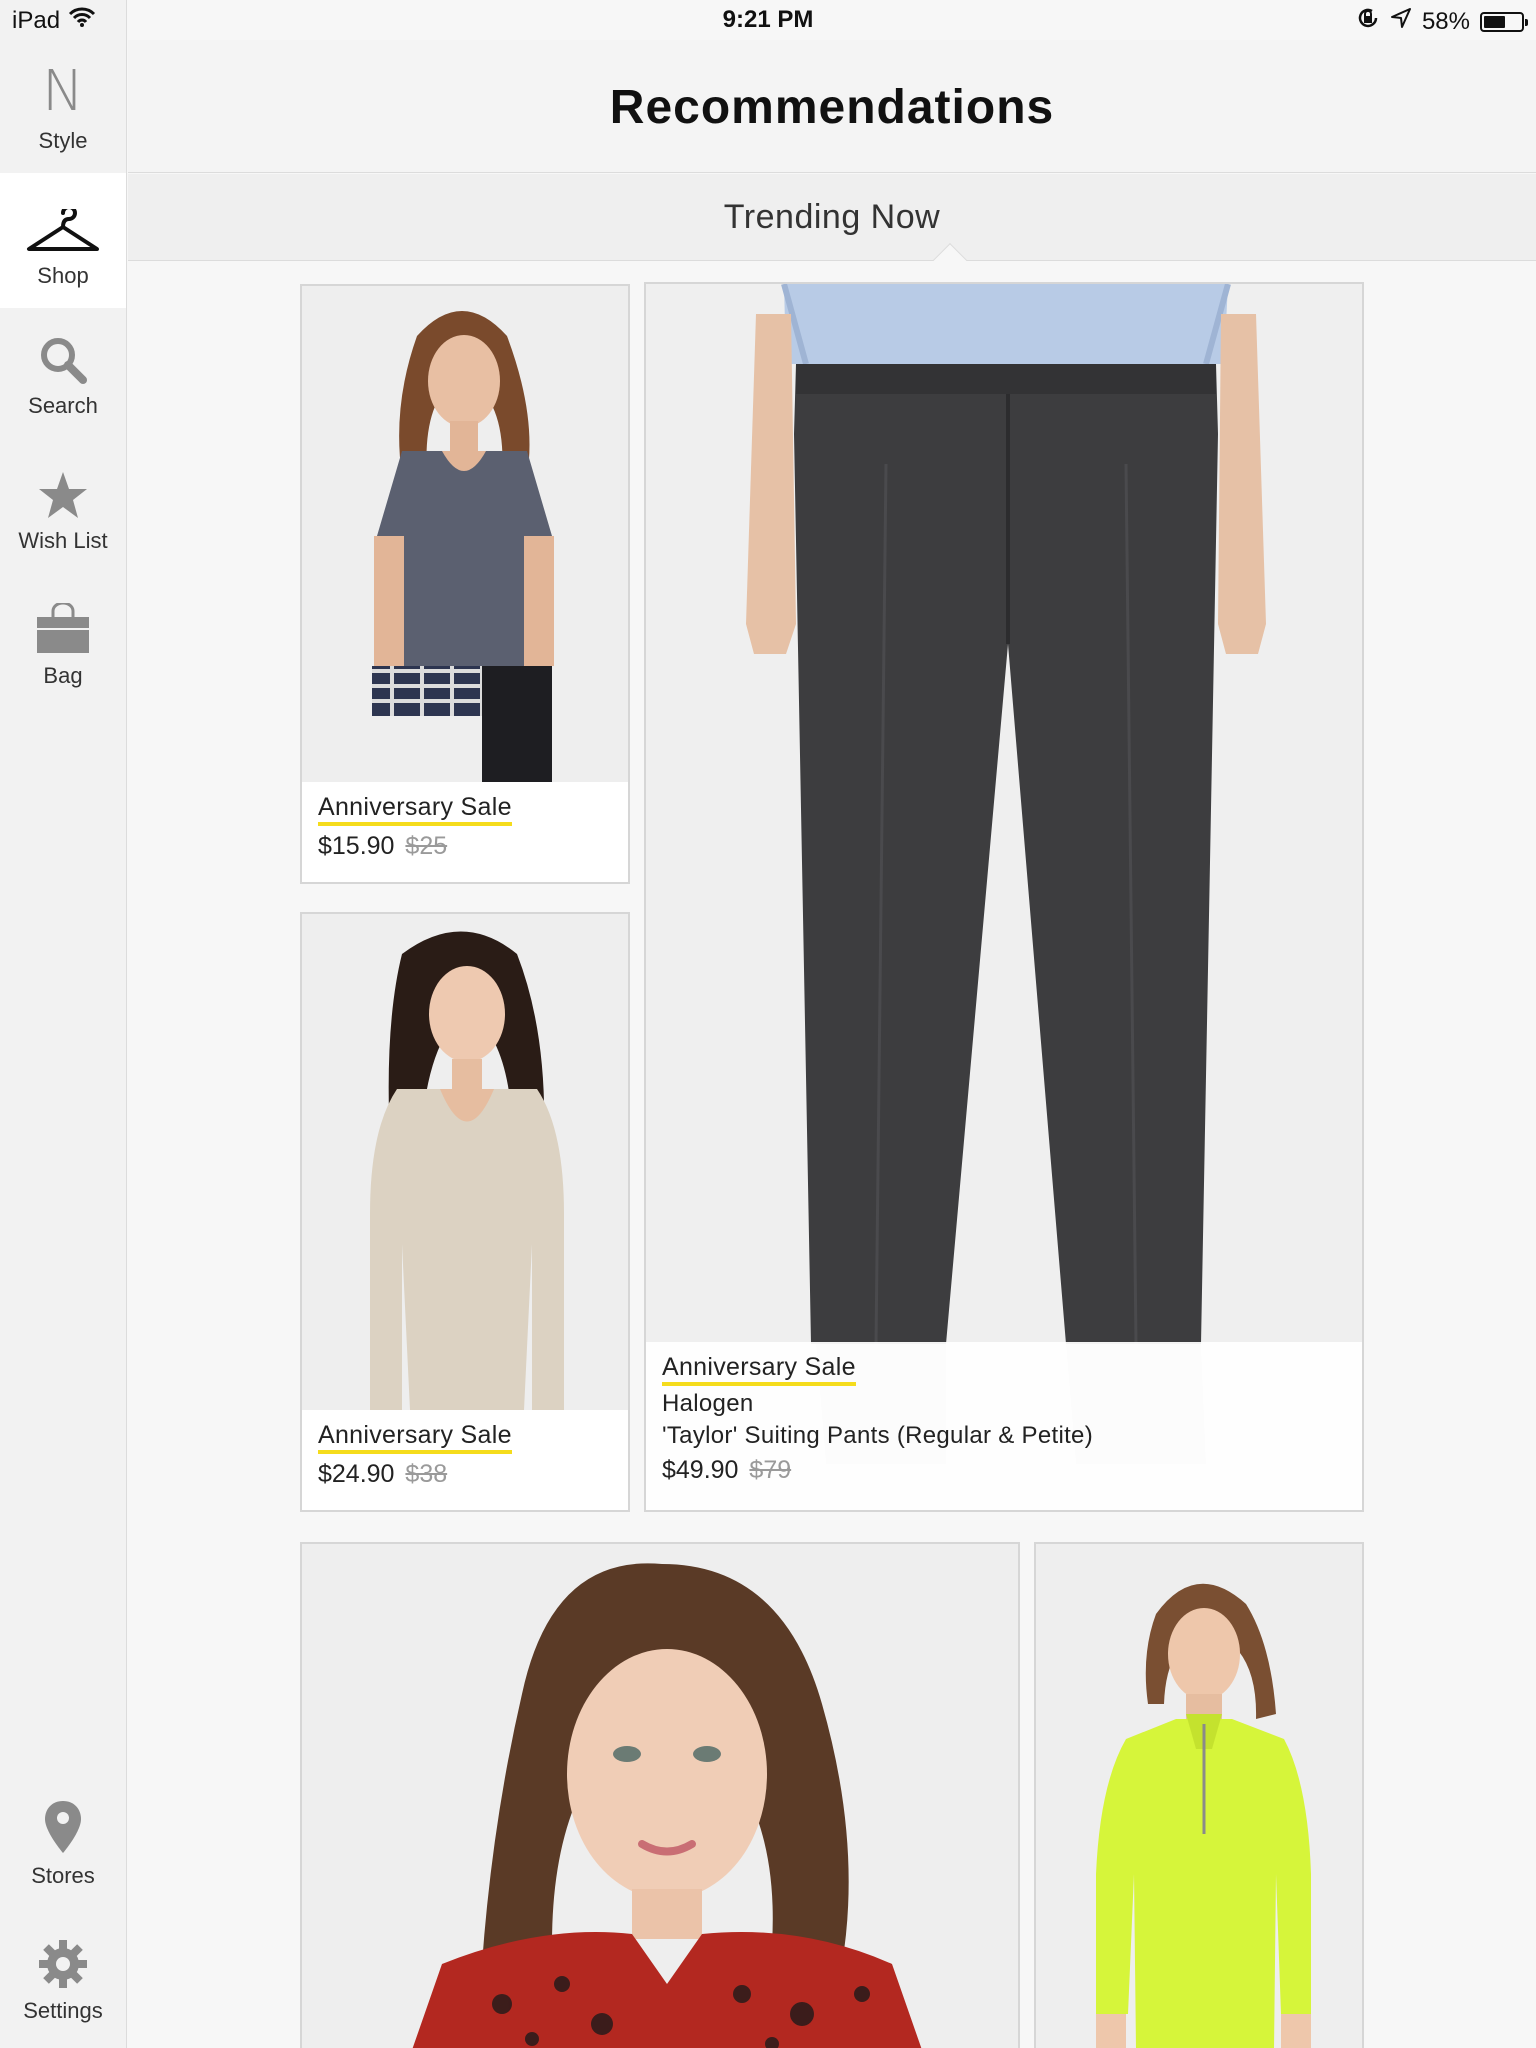 The image size is (1536, 2048). Describe the element at coordinates (426, 846) in the screenshot. I see `original-price: $25` at that location.